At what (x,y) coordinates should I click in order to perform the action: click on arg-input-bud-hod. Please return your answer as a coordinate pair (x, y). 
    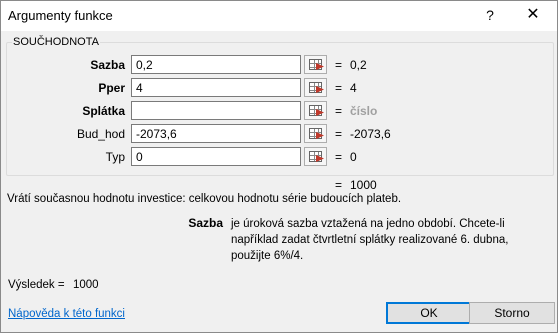
    Looking at the image, I should click on (216, 133).